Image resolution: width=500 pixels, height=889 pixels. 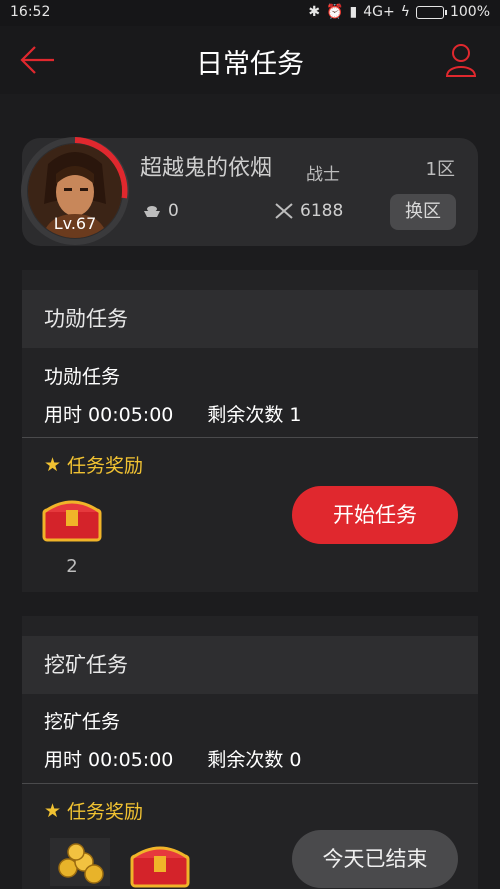 What do you see at coordinates (173, 211) in the screenshot?
I see `silver-value: 0` at bounding box center [173, 211].